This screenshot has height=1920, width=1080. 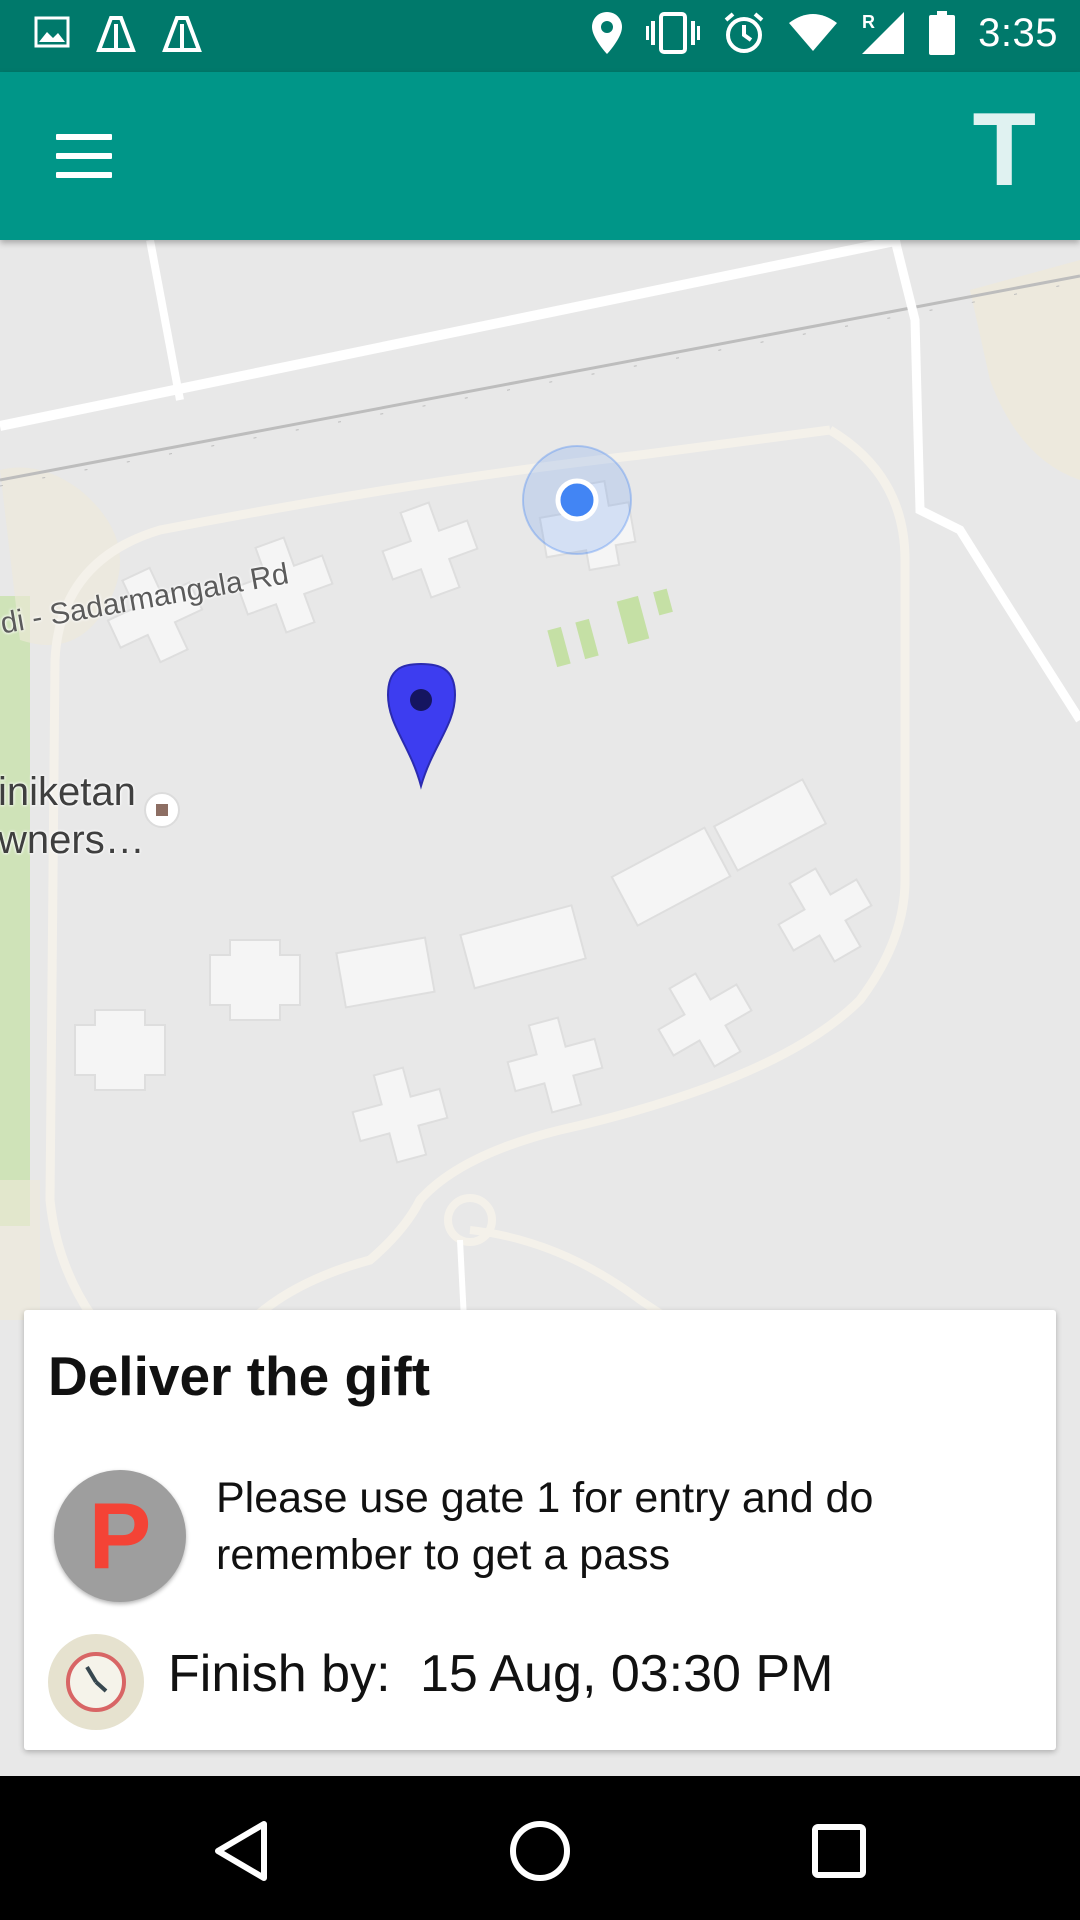 I want to click on note-avatar-letter: P, so click(x=120, y=1535).